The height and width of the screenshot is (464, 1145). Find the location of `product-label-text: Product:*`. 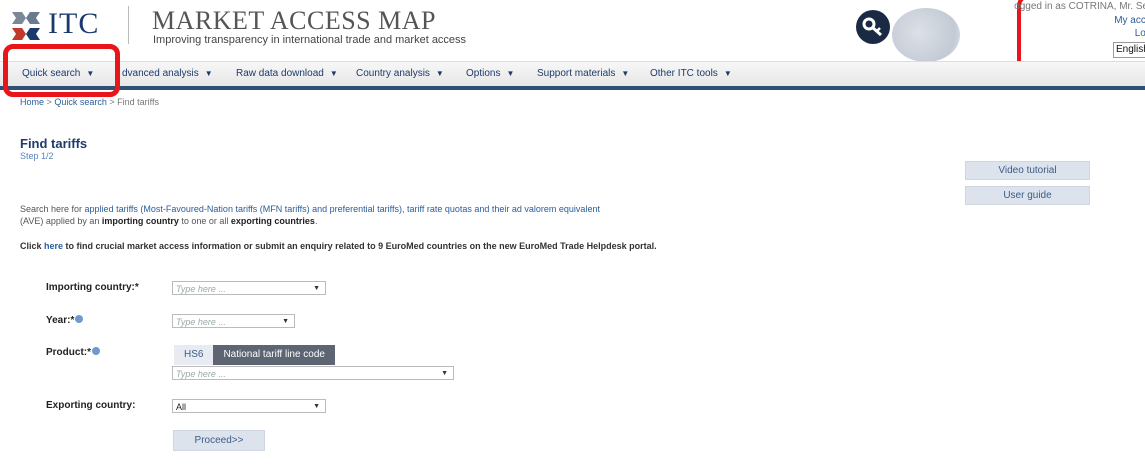

product-label-text: Product:* is located at coordinates (68, 352).